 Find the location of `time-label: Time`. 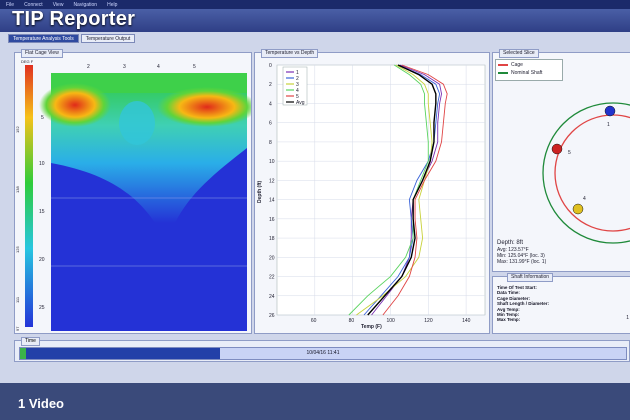

time-label: Time is located at coordinates (30, 341).